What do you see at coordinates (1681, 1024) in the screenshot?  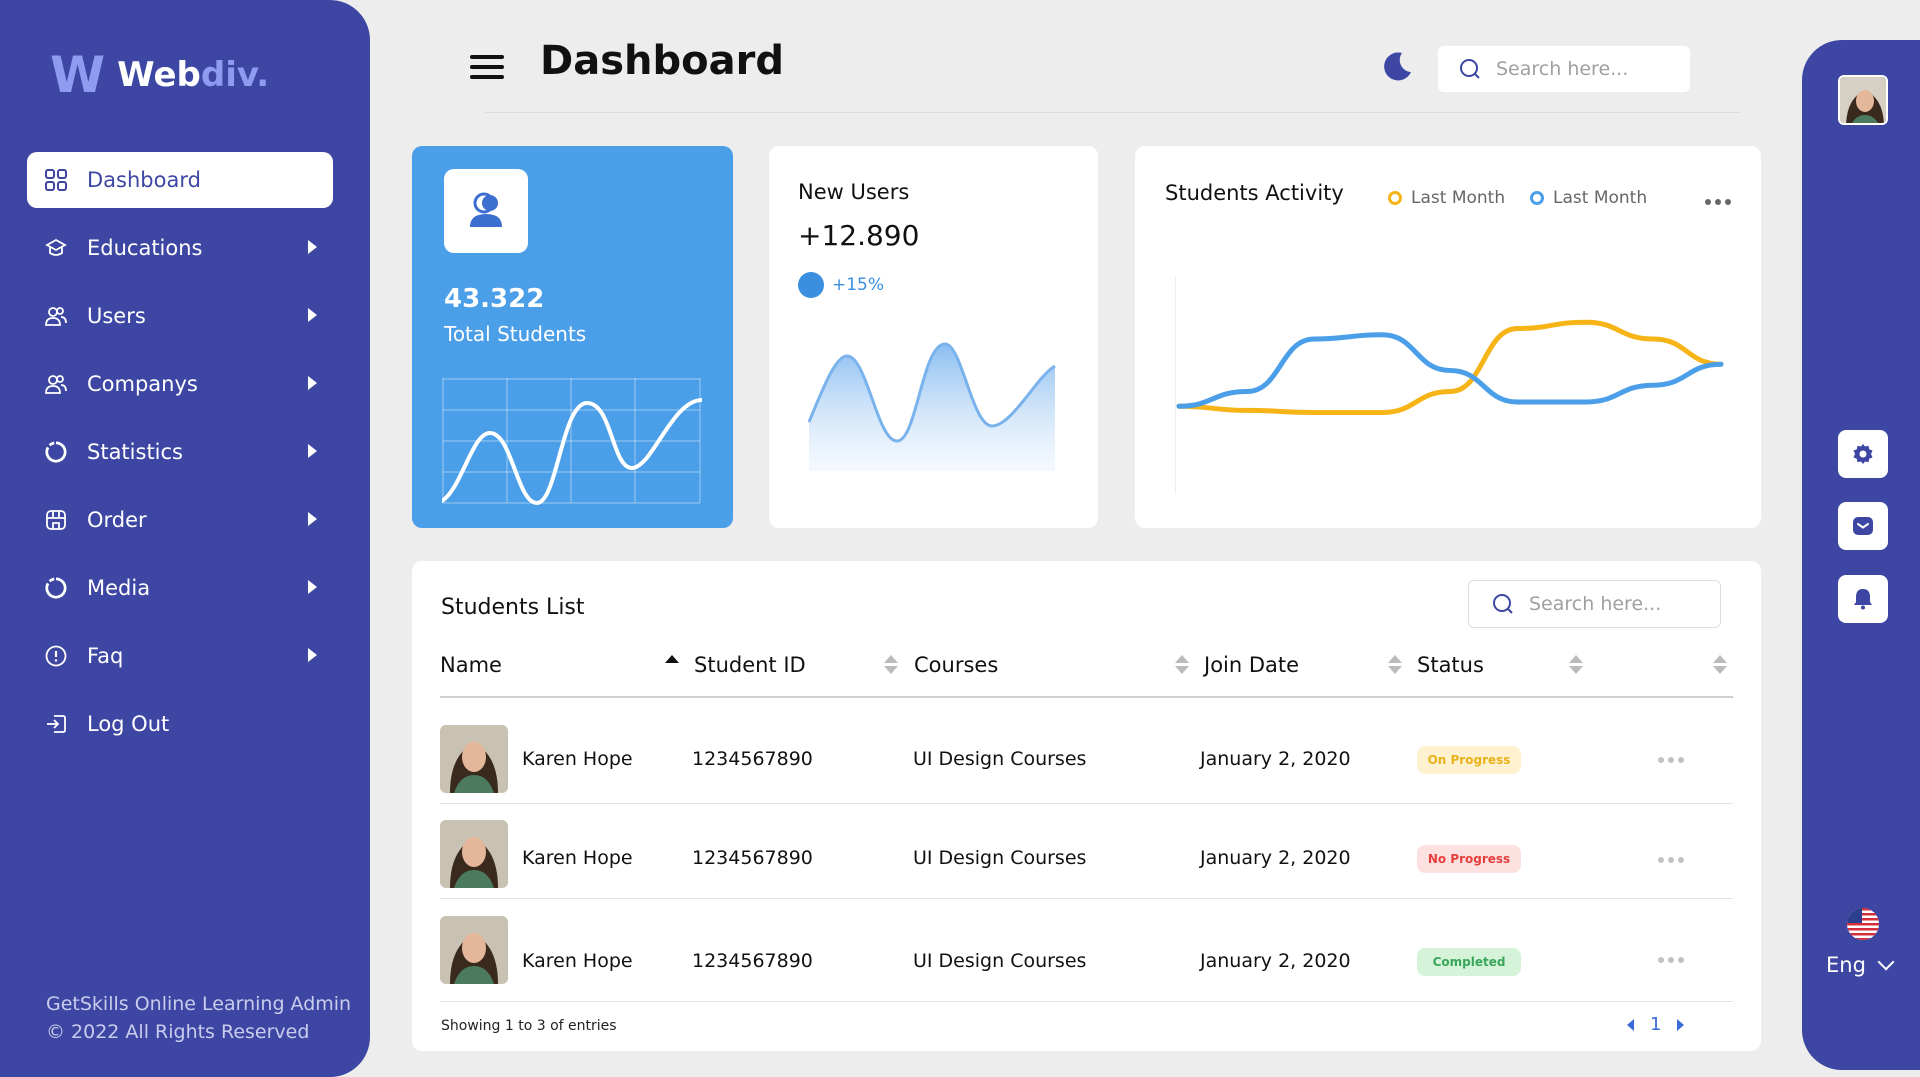 I see `next-page-icon` at bounding box center [1681, 1024].